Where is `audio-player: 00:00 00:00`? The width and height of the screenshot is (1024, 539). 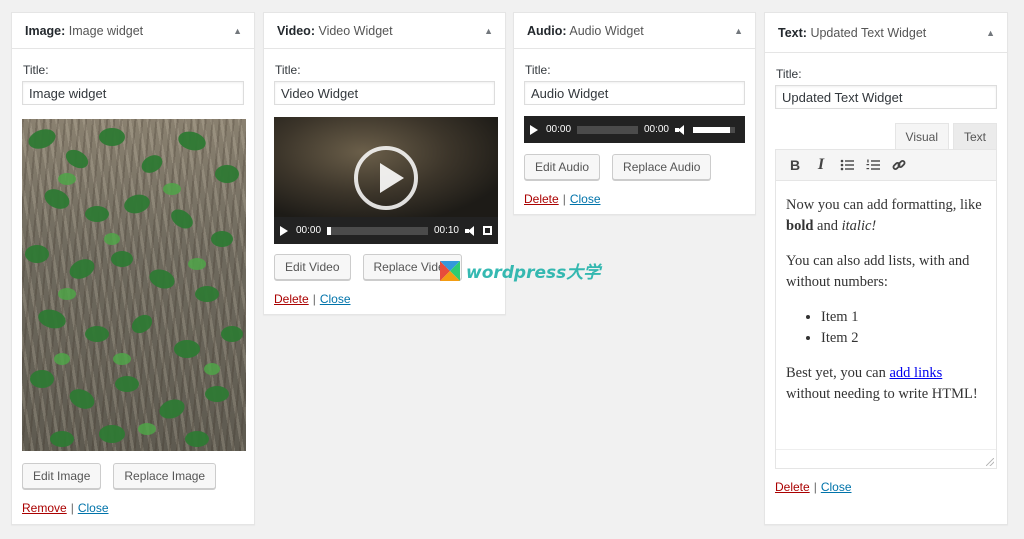 audio-player: 00:00 00:00 is located at coordinates (634, 129).